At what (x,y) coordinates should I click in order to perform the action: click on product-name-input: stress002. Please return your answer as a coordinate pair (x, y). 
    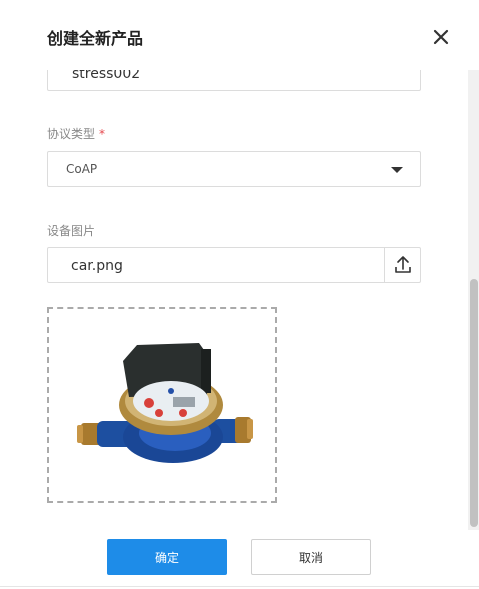
    Looking at the image, I should click on (234, 80).